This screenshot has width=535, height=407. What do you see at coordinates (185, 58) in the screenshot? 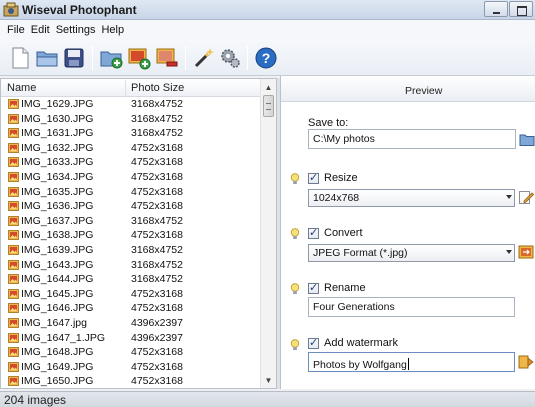
I see `toolbar-separator` at bounding box center [185, 58].